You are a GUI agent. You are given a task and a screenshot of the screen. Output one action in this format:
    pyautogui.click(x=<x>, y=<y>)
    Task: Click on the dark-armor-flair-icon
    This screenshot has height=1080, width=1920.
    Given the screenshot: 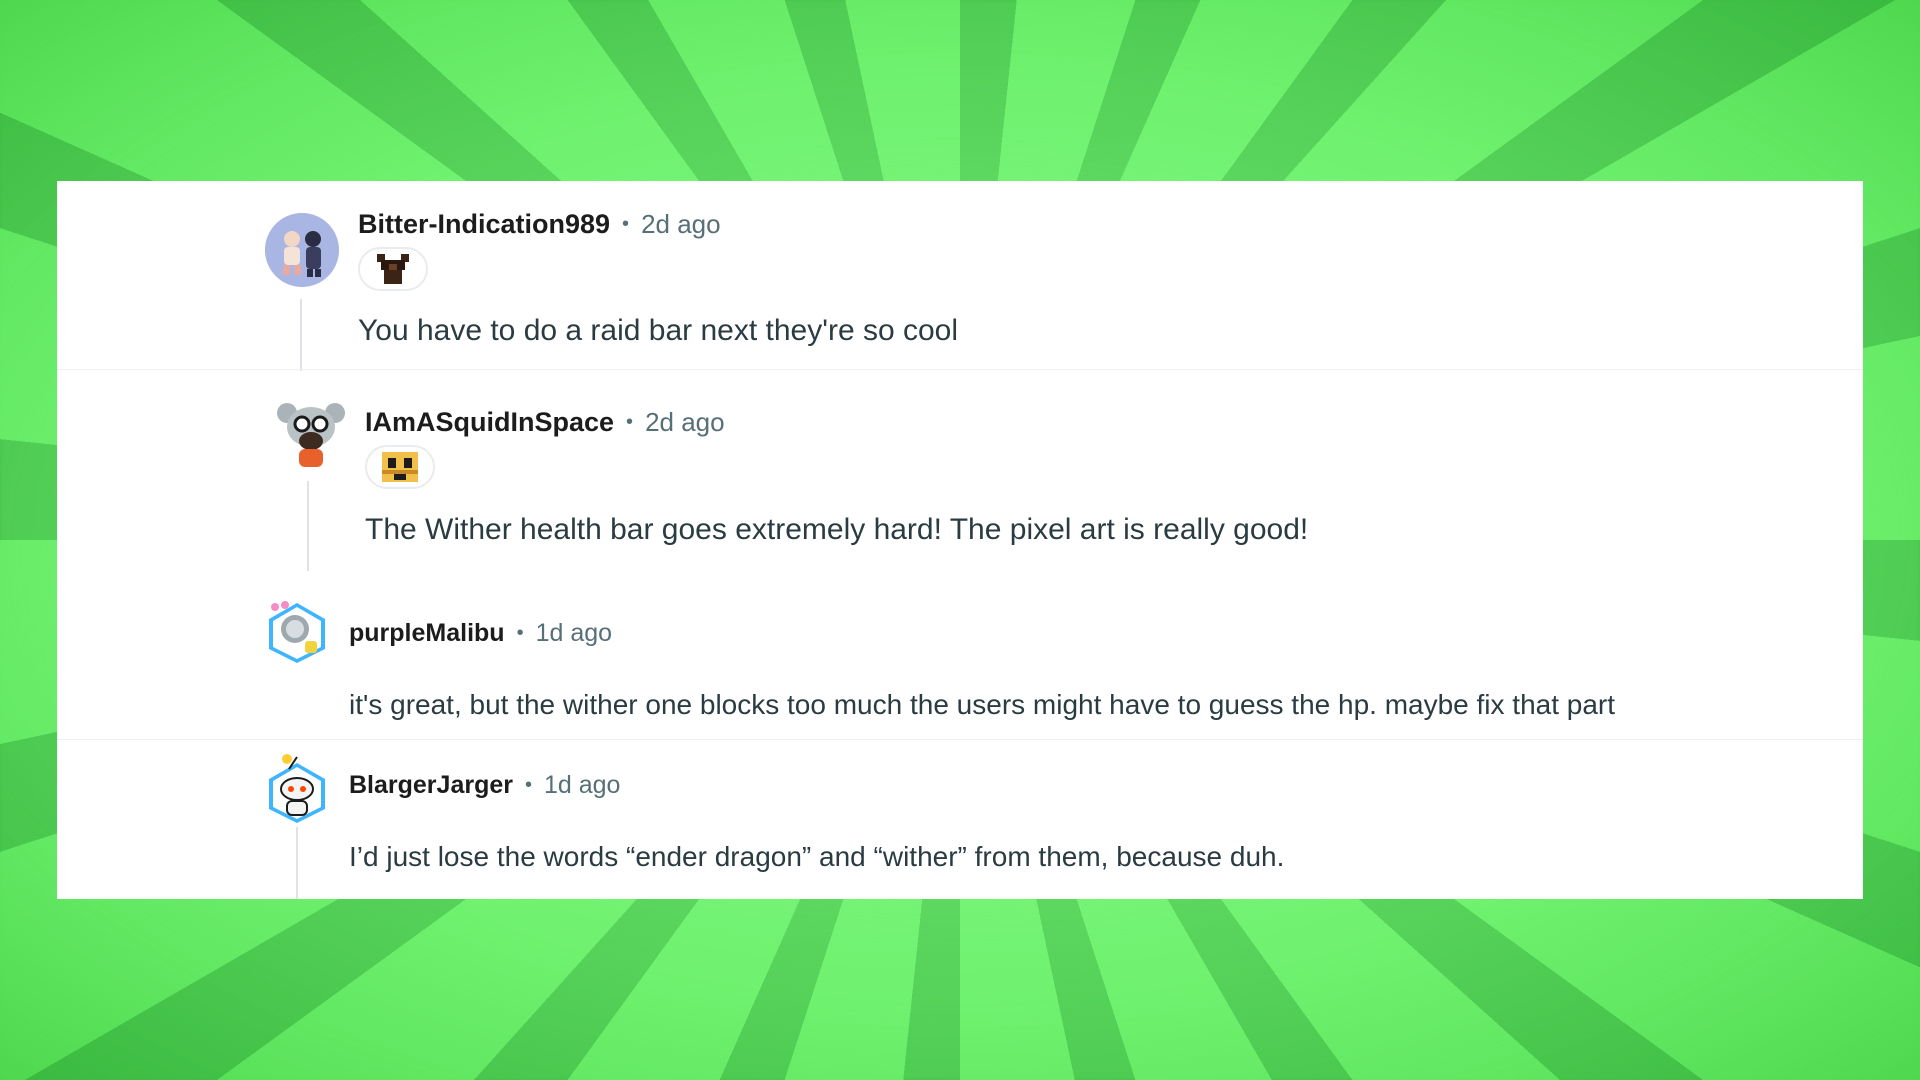 What is the action you would take?
    pyautogui.click(x=393, y=269)
    